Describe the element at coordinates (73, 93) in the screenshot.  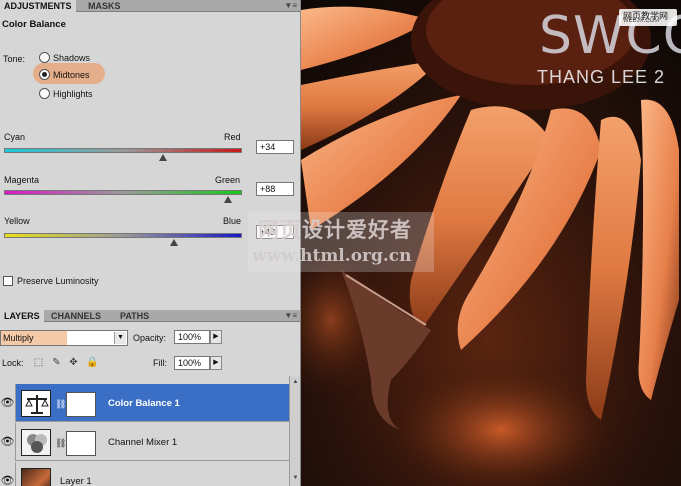
I see `tone-option-label: Highlights` at that location.